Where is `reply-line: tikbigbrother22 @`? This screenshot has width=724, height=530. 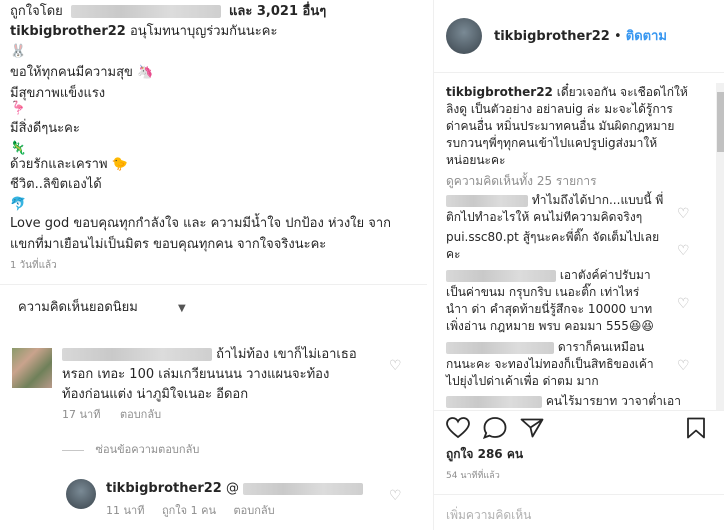 reply-line: tikbigbrother22 @ is located at coordinates (235, 489).